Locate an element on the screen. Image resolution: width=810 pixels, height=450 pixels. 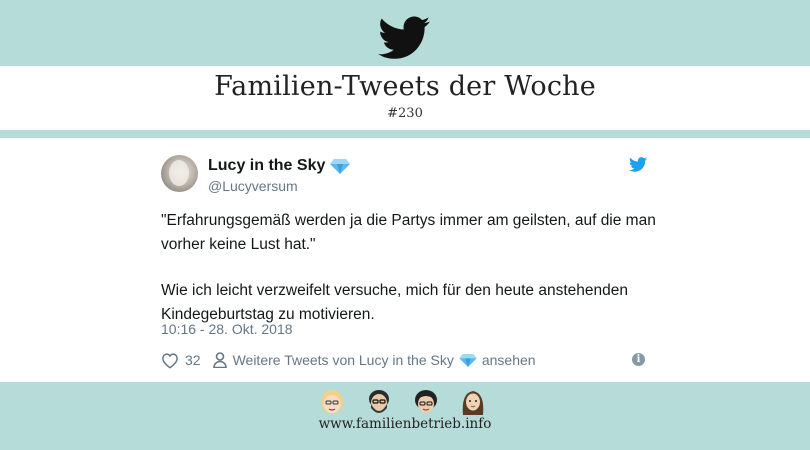
heart-icon is located at coordinates (170, 360).